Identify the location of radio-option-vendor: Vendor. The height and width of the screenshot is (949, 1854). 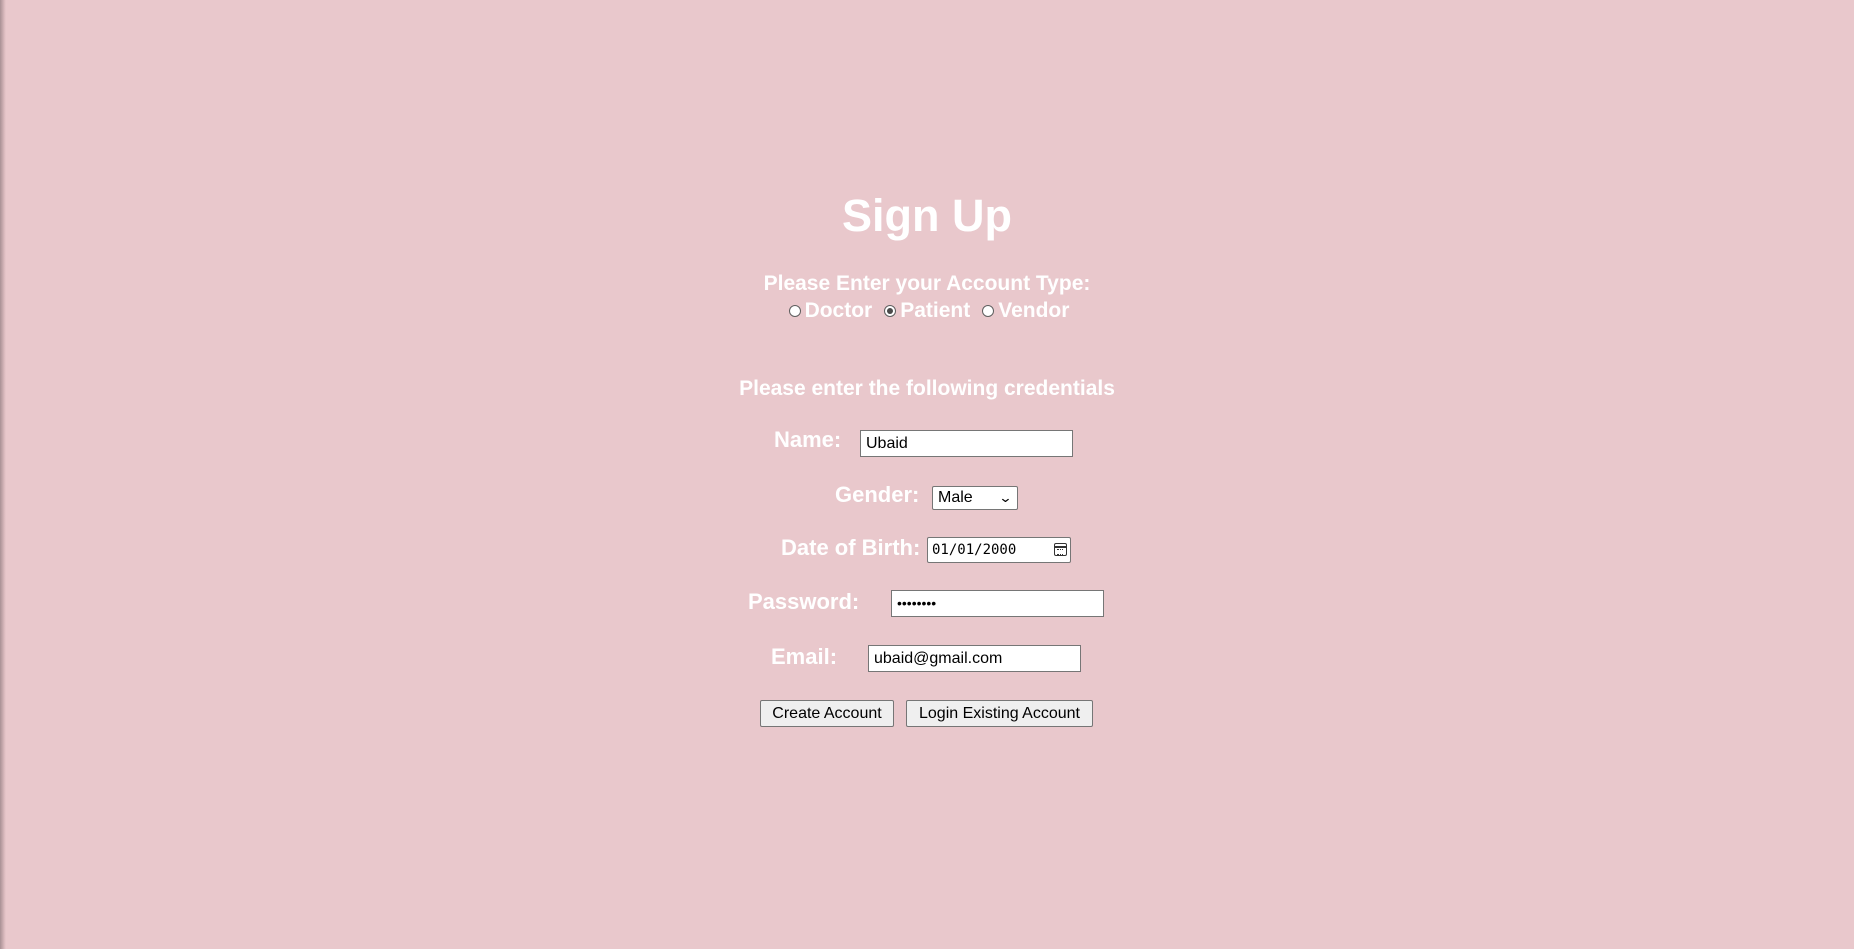
(1025, 311).